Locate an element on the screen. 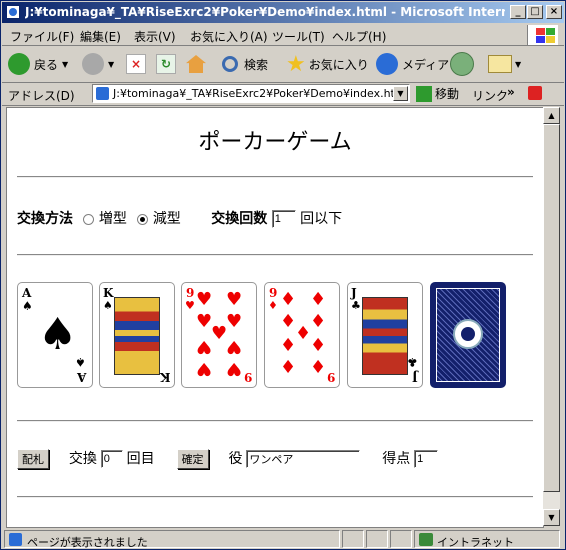 The height and width of the screenshot is (550, 566). exchange-settings-row: 交換方法 増型 減型 交換回数 回以下 is located at coordinates (179, 218).